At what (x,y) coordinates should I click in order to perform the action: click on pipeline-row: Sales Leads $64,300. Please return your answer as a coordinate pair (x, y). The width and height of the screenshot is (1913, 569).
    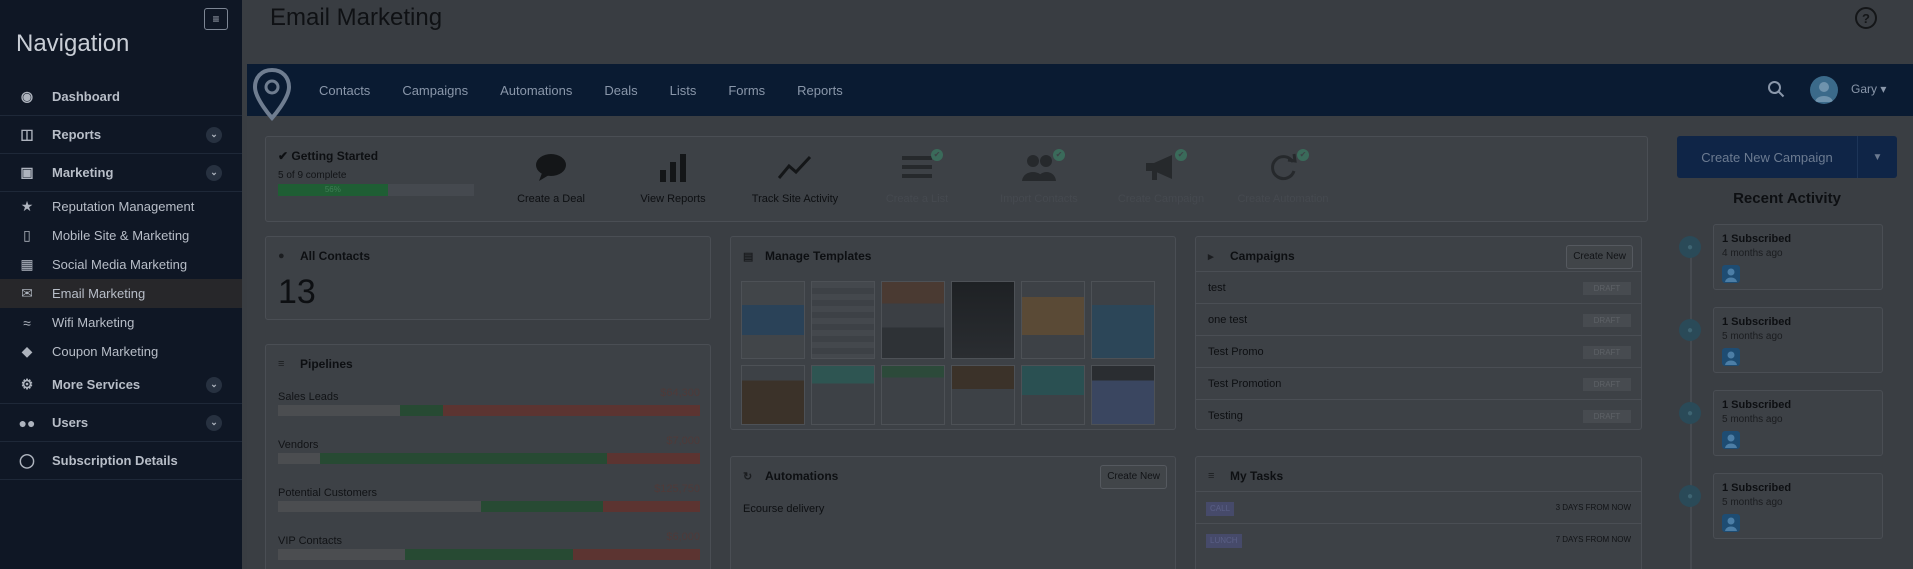
    Looking at the image, I should click on (489, 401).